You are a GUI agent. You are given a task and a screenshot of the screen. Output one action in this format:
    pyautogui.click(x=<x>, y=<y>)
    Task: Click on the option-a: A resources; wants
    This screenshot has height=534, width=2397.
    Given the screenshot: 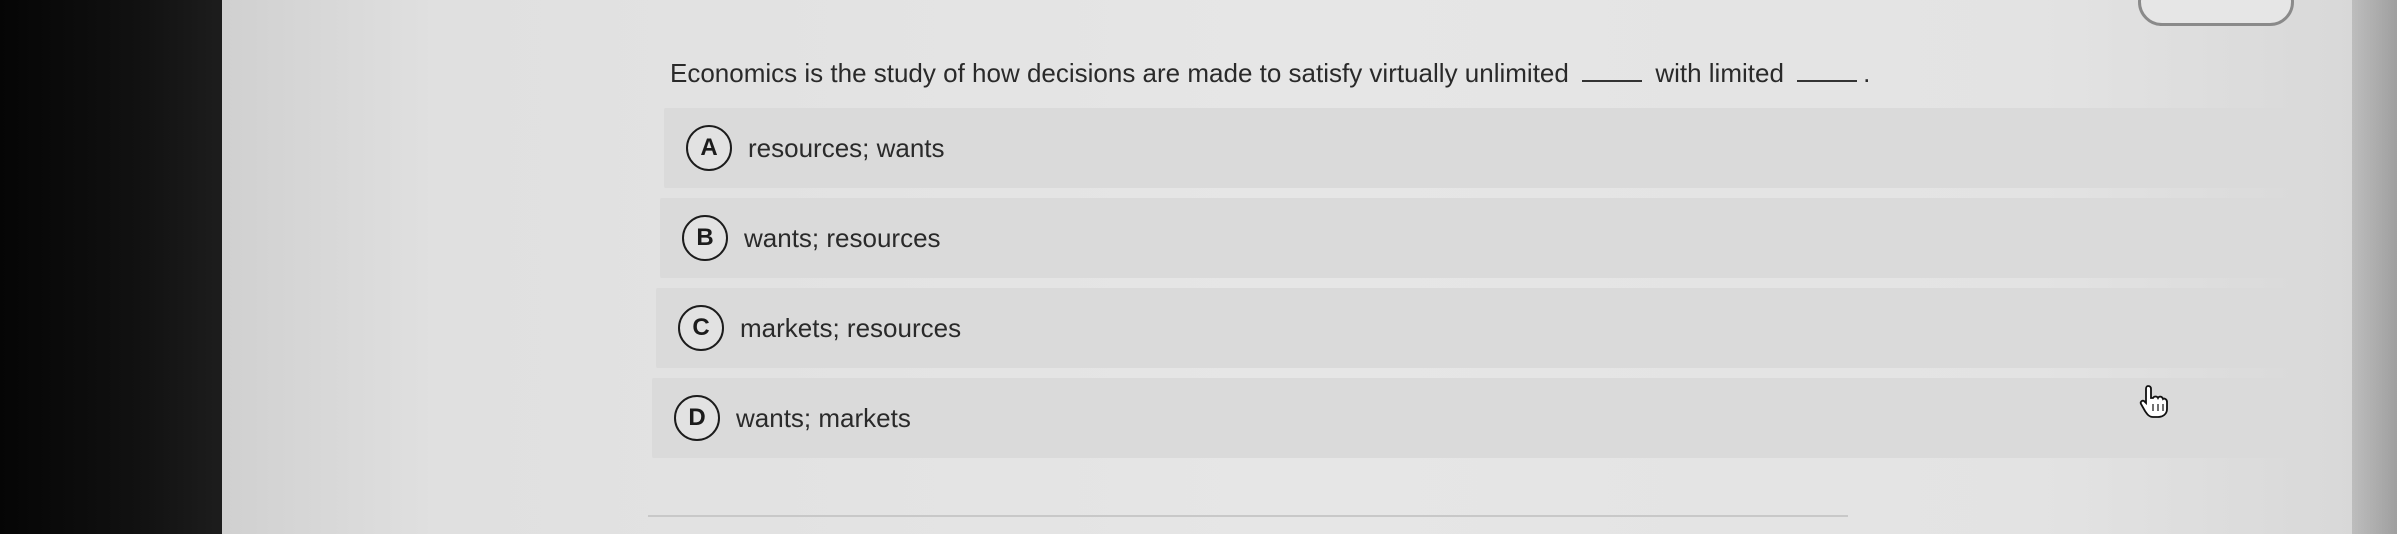 What is the action you would take?
    pyautogui.click(x=1480, y=148)
    